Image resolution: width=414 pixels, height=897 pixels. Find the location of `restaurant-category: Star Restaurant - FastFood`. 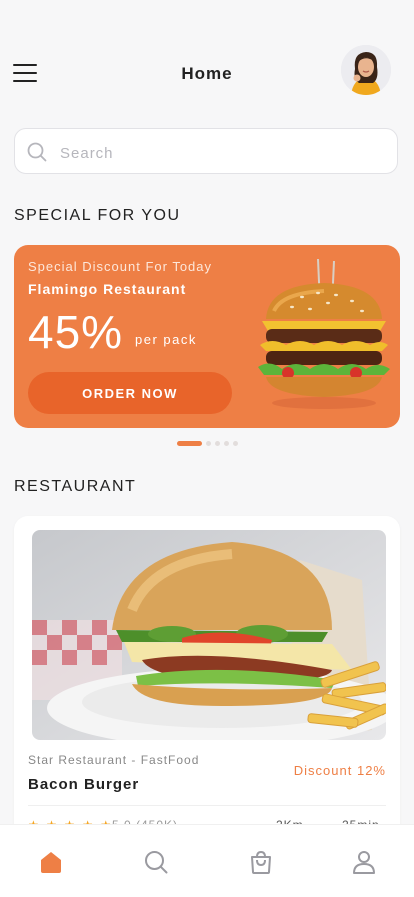

restaurant-category: Star Restaurant - FastFood is located at coordinates (114, 760).